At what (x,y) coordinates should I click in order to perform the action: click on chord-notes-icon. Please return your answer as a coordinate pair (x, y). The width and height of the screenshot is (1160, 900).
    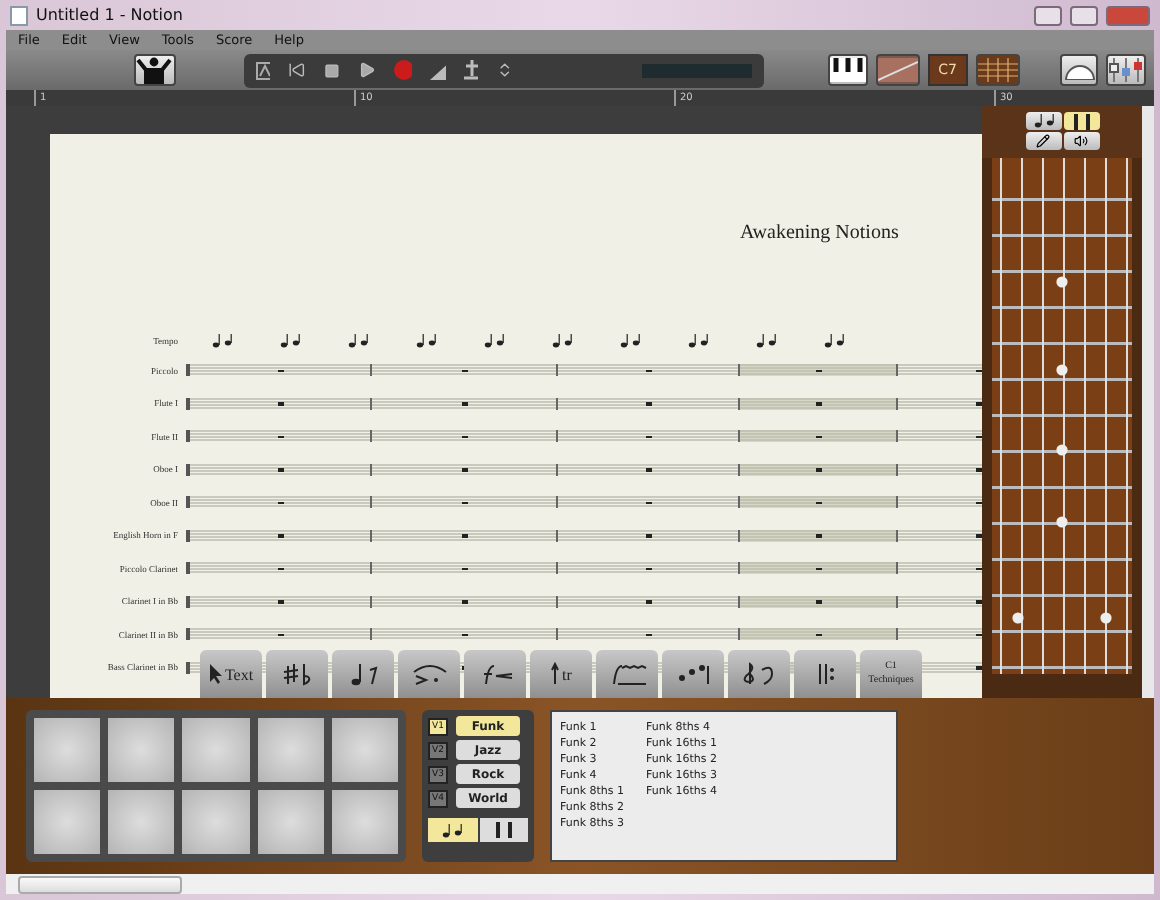
    Looking at the image, I should click on (693, 674).